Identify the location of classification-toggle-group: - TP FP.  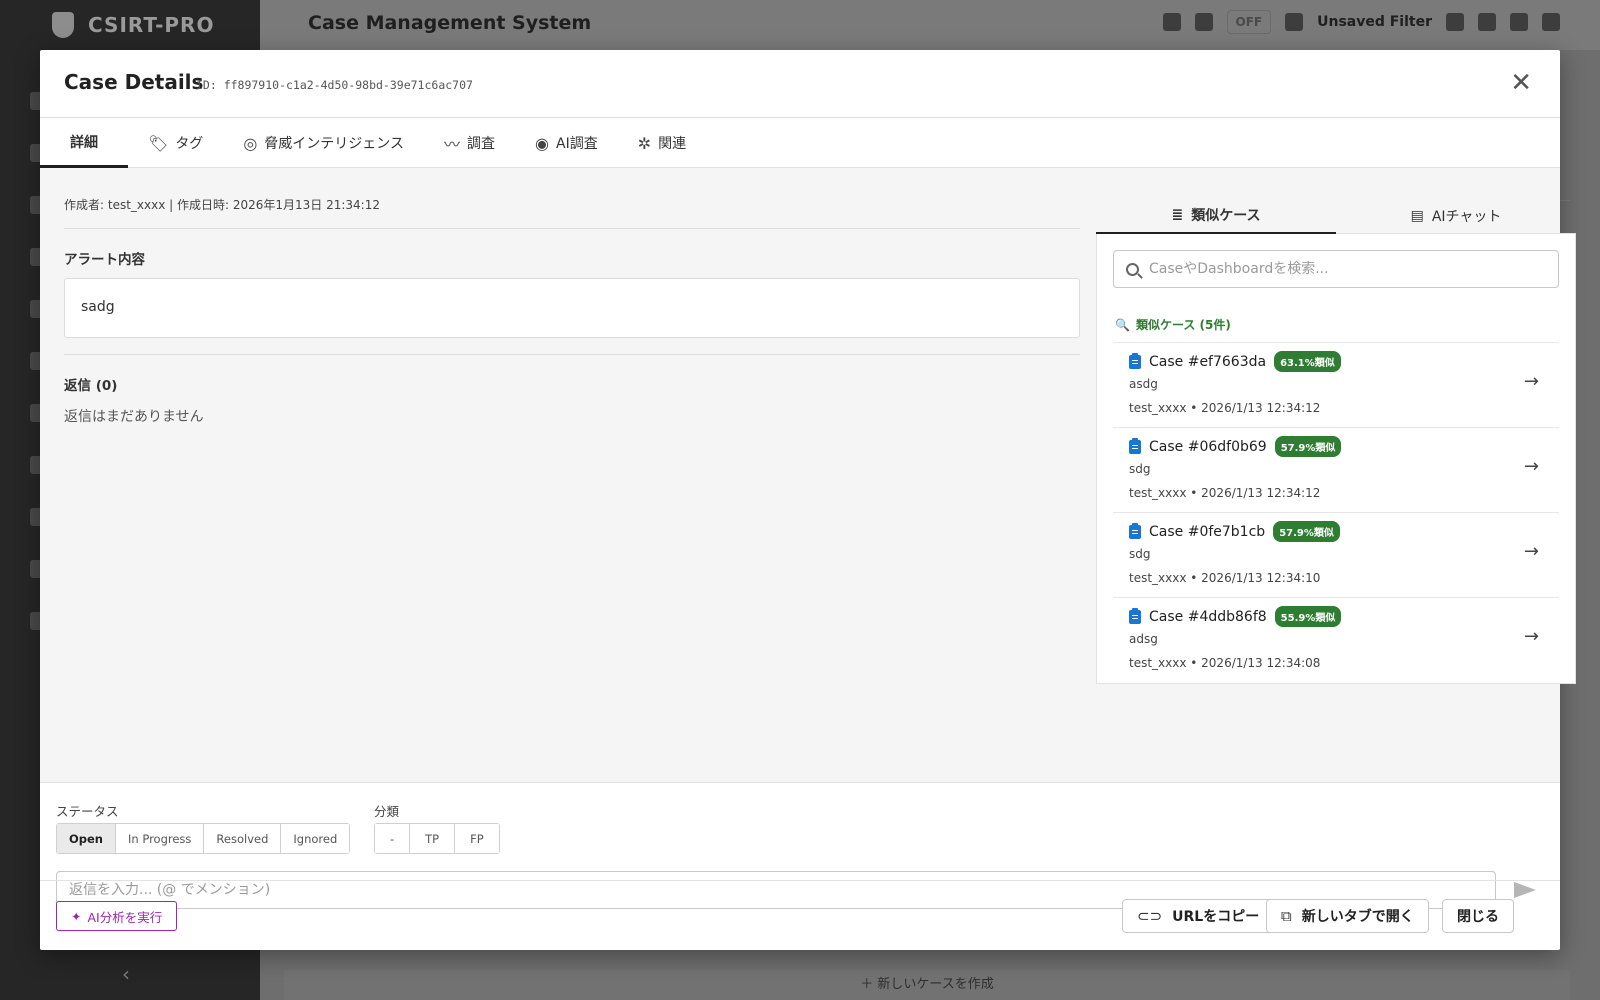
(437, 838).